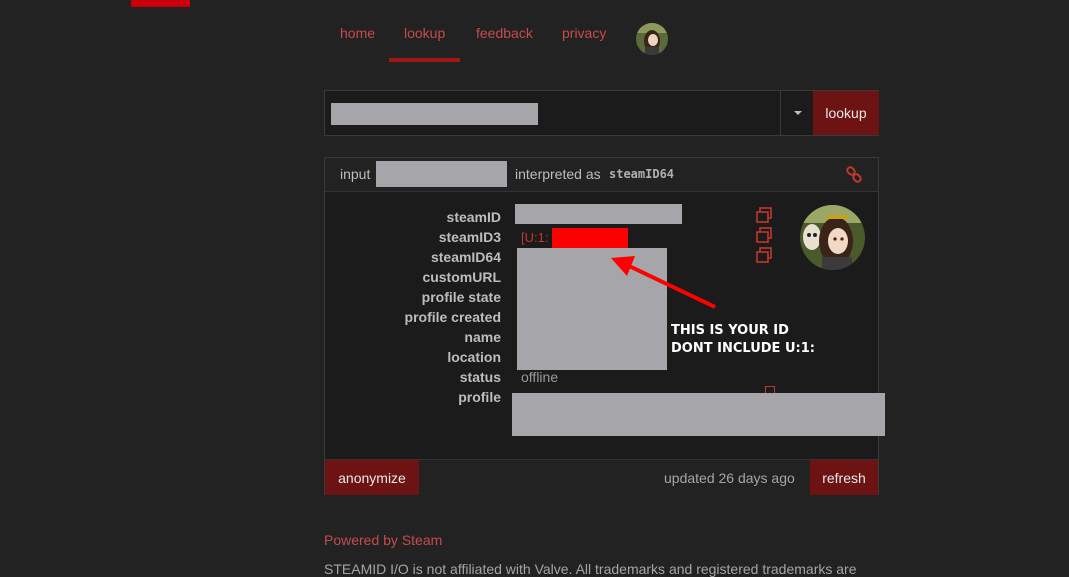  Describe the element at coordinates (844, 477) in the screenshot. I see `refresh-button: refresh` at that location.